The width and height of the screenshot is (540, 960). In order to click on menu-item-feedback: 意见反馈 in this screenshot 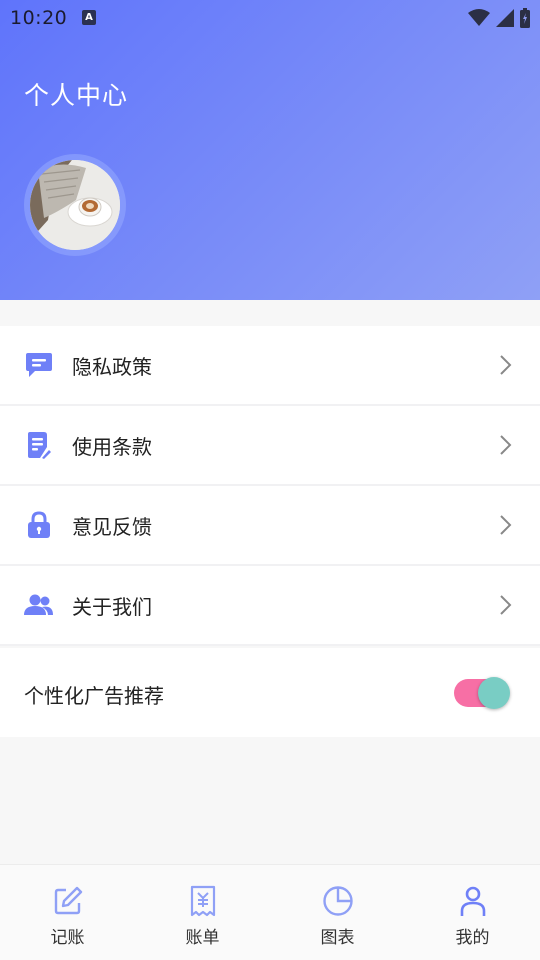, I will do `click(270, 526)`.